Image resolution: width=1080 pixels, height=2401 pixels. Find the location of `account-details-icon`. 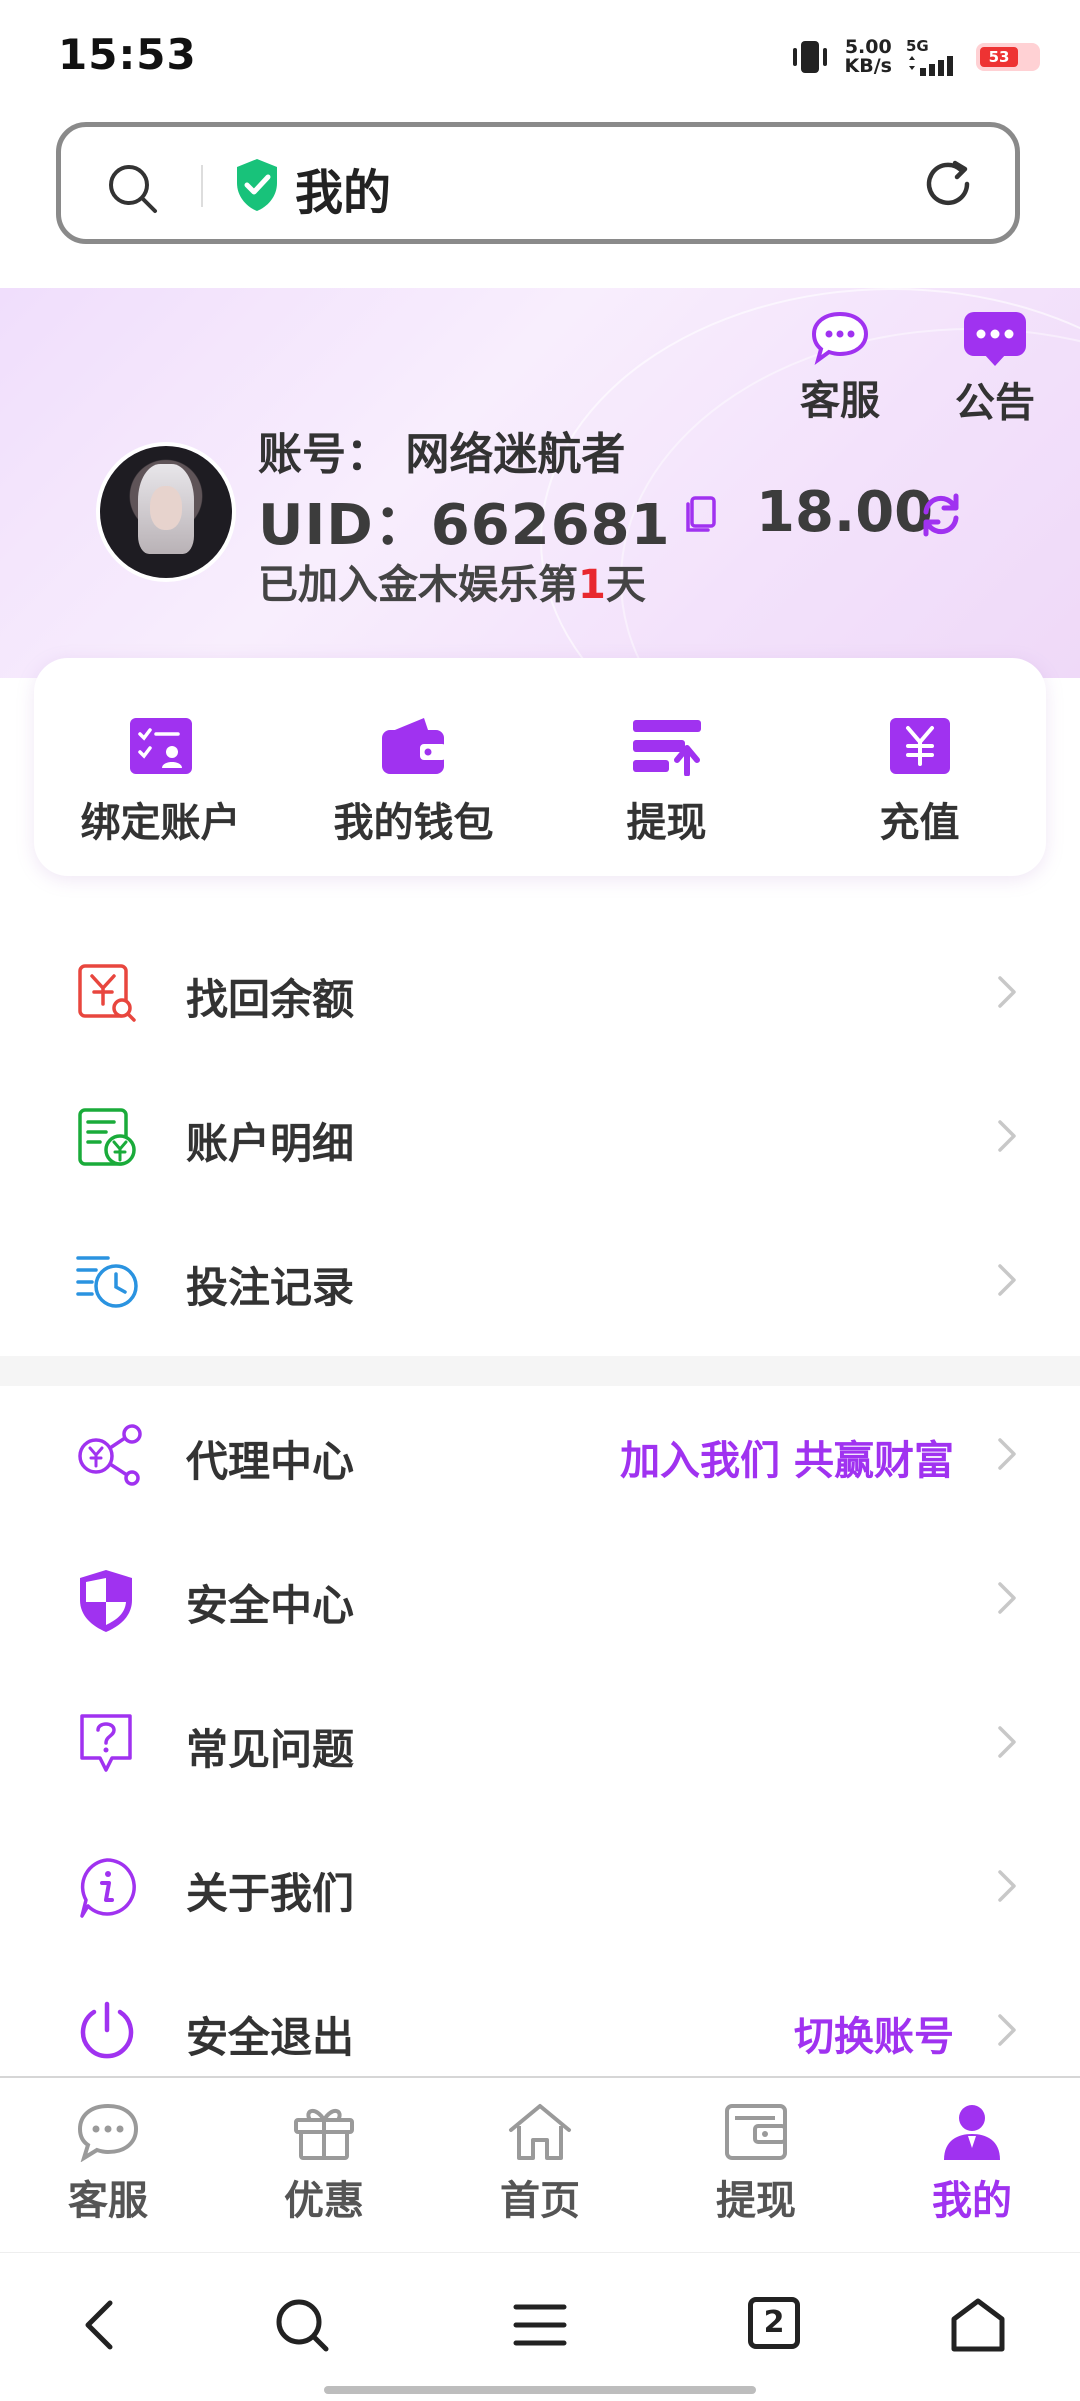

account-details-icon is located at coordinates (107, 1137).